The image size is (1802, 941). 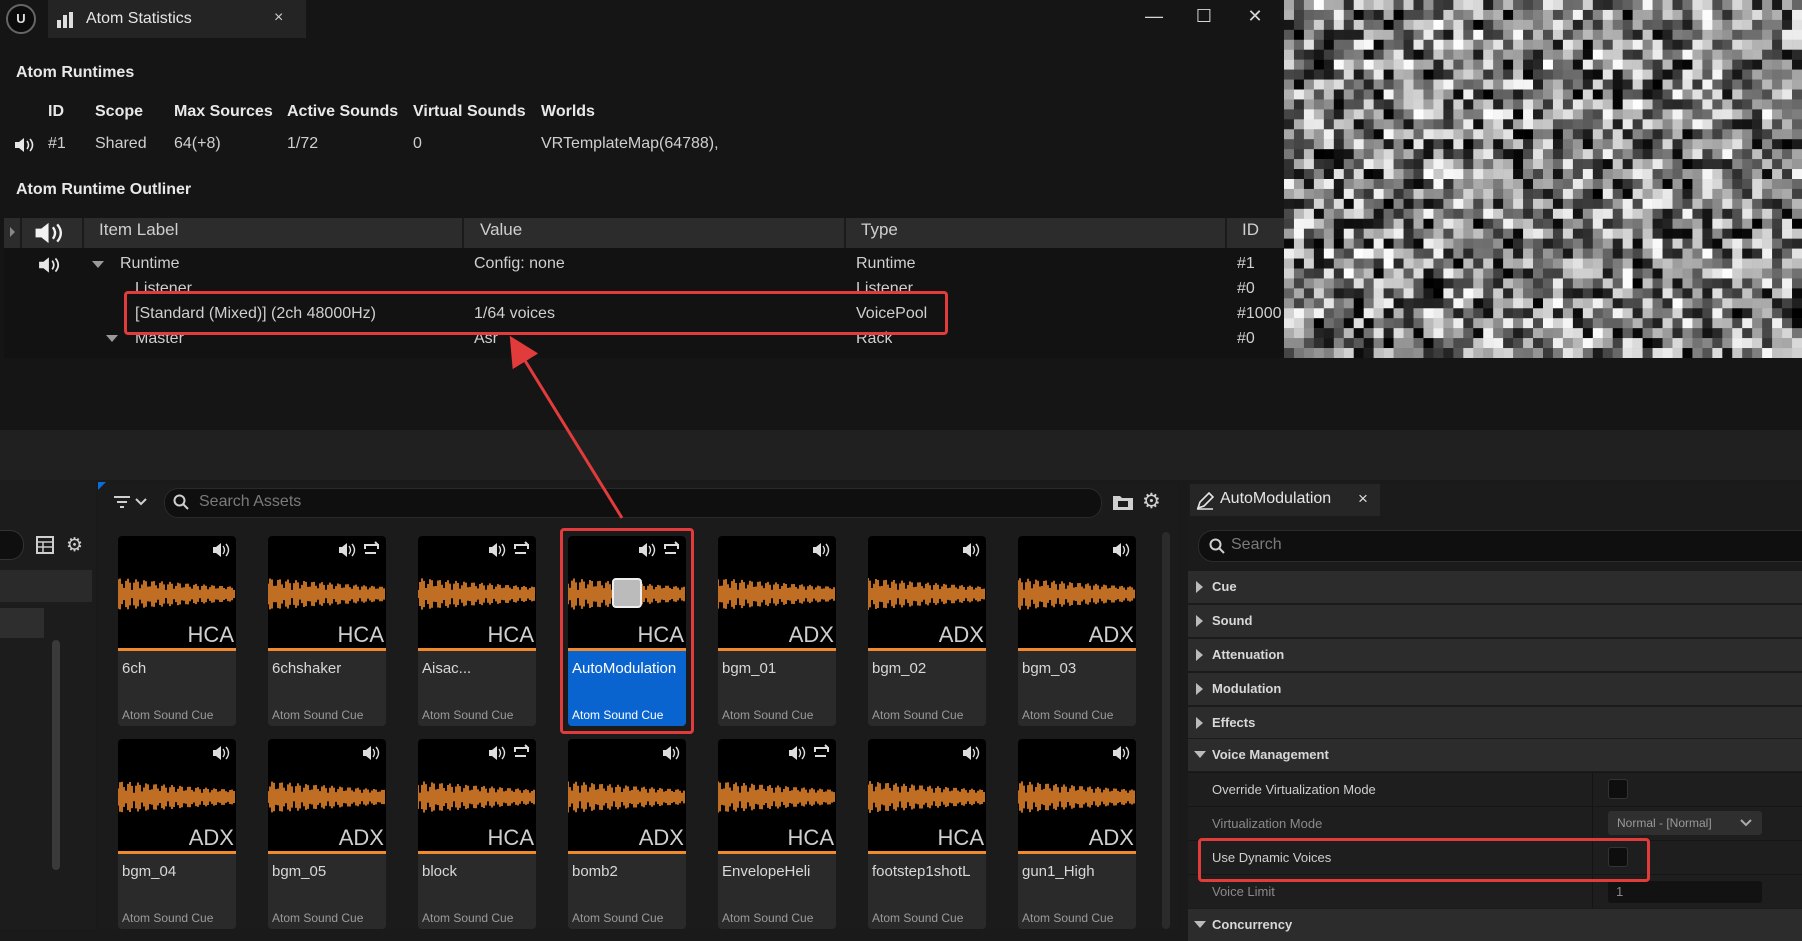 What do you see at coordinates (1285, 500) in the screenshot?
I see `tab-automodulation-details: AutoModulation ×` at bounding box center [1285, 500].